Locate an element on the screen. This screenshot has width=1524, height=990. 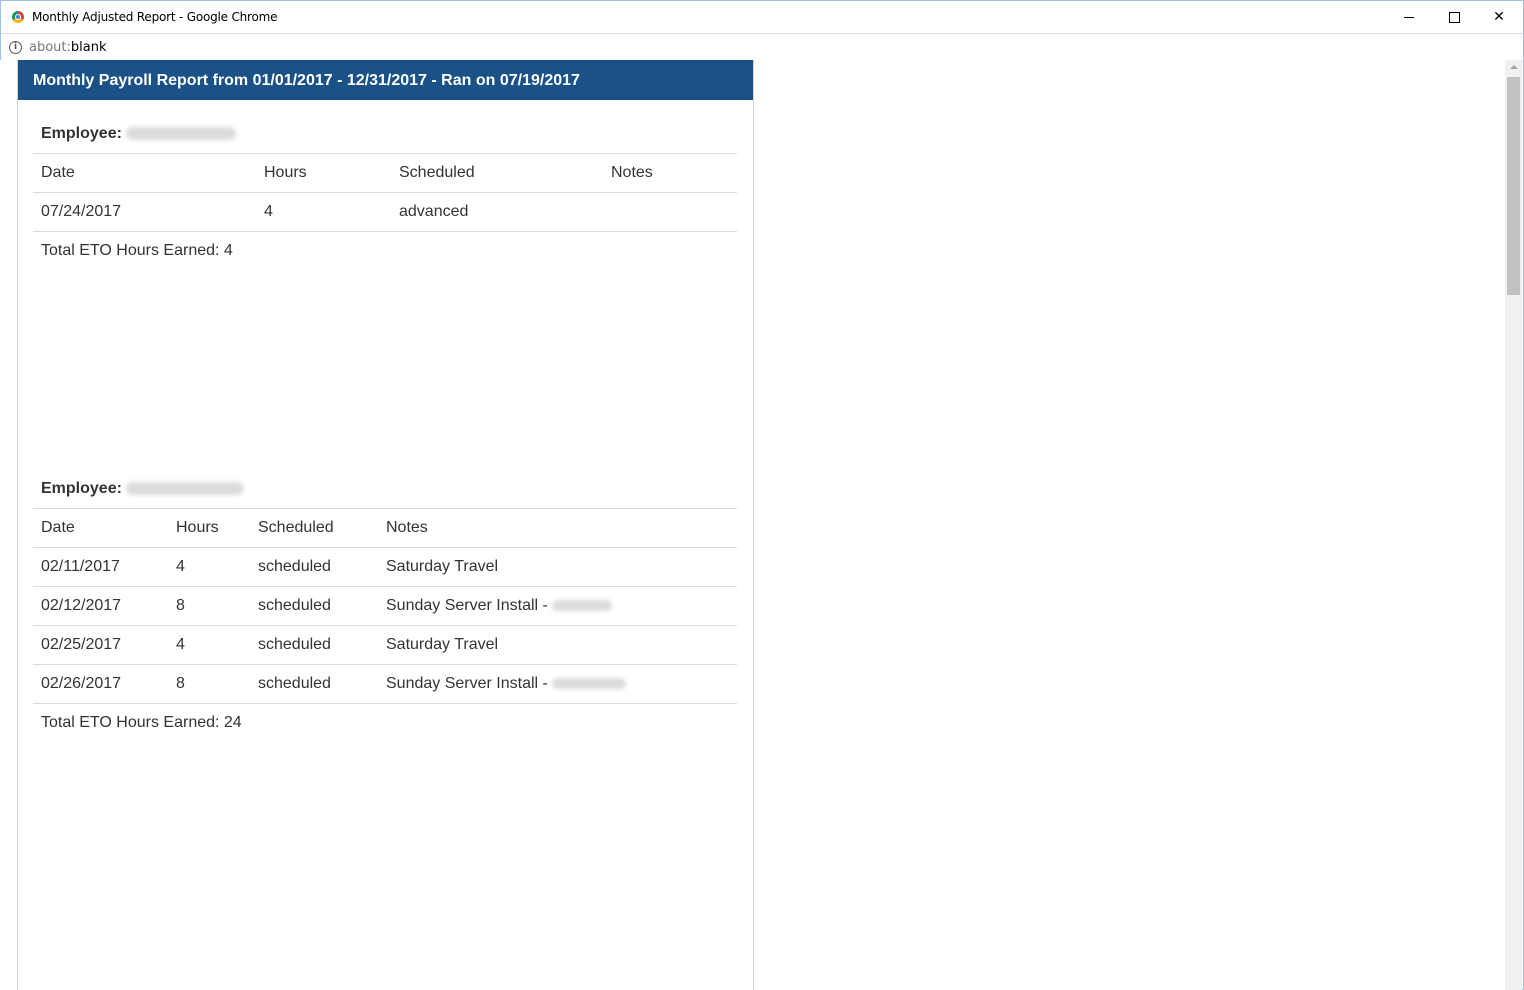
table-row: 02/25/2017 4 scheduled Saturday Travel is located at coordinates (385, 645).